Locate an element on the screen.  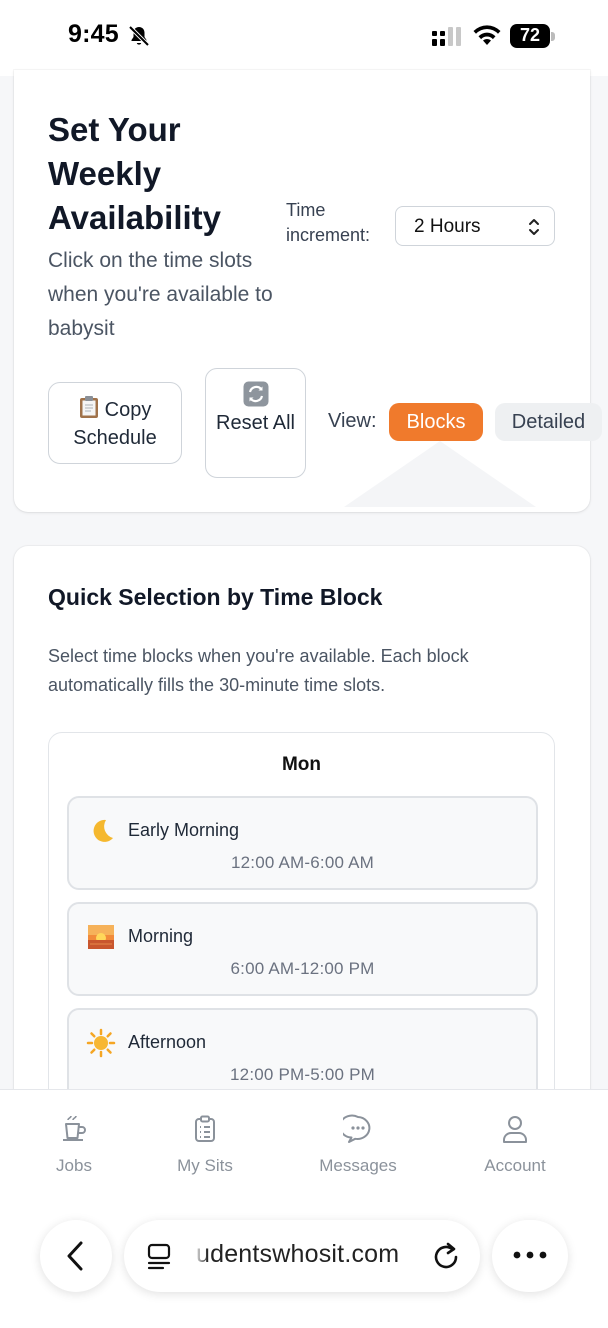
reset-all-label: Reset All is located at coordinates (255, 423).